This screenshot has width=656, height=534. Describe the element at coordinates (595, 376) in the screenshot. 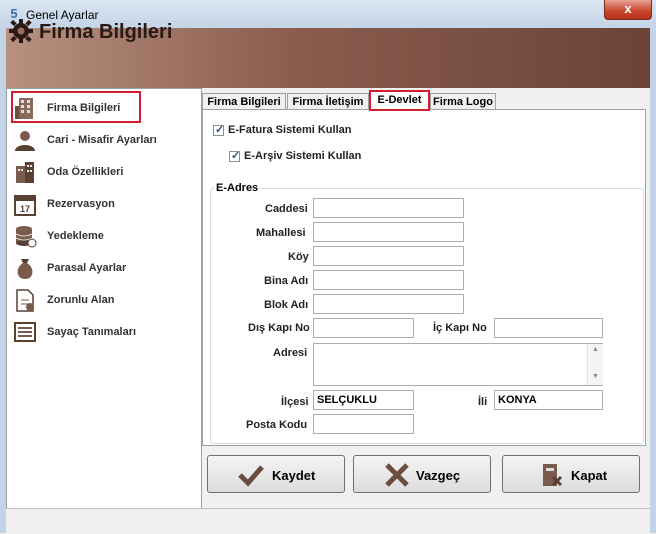

I see `scroll-down-icon: ▼` at that location.